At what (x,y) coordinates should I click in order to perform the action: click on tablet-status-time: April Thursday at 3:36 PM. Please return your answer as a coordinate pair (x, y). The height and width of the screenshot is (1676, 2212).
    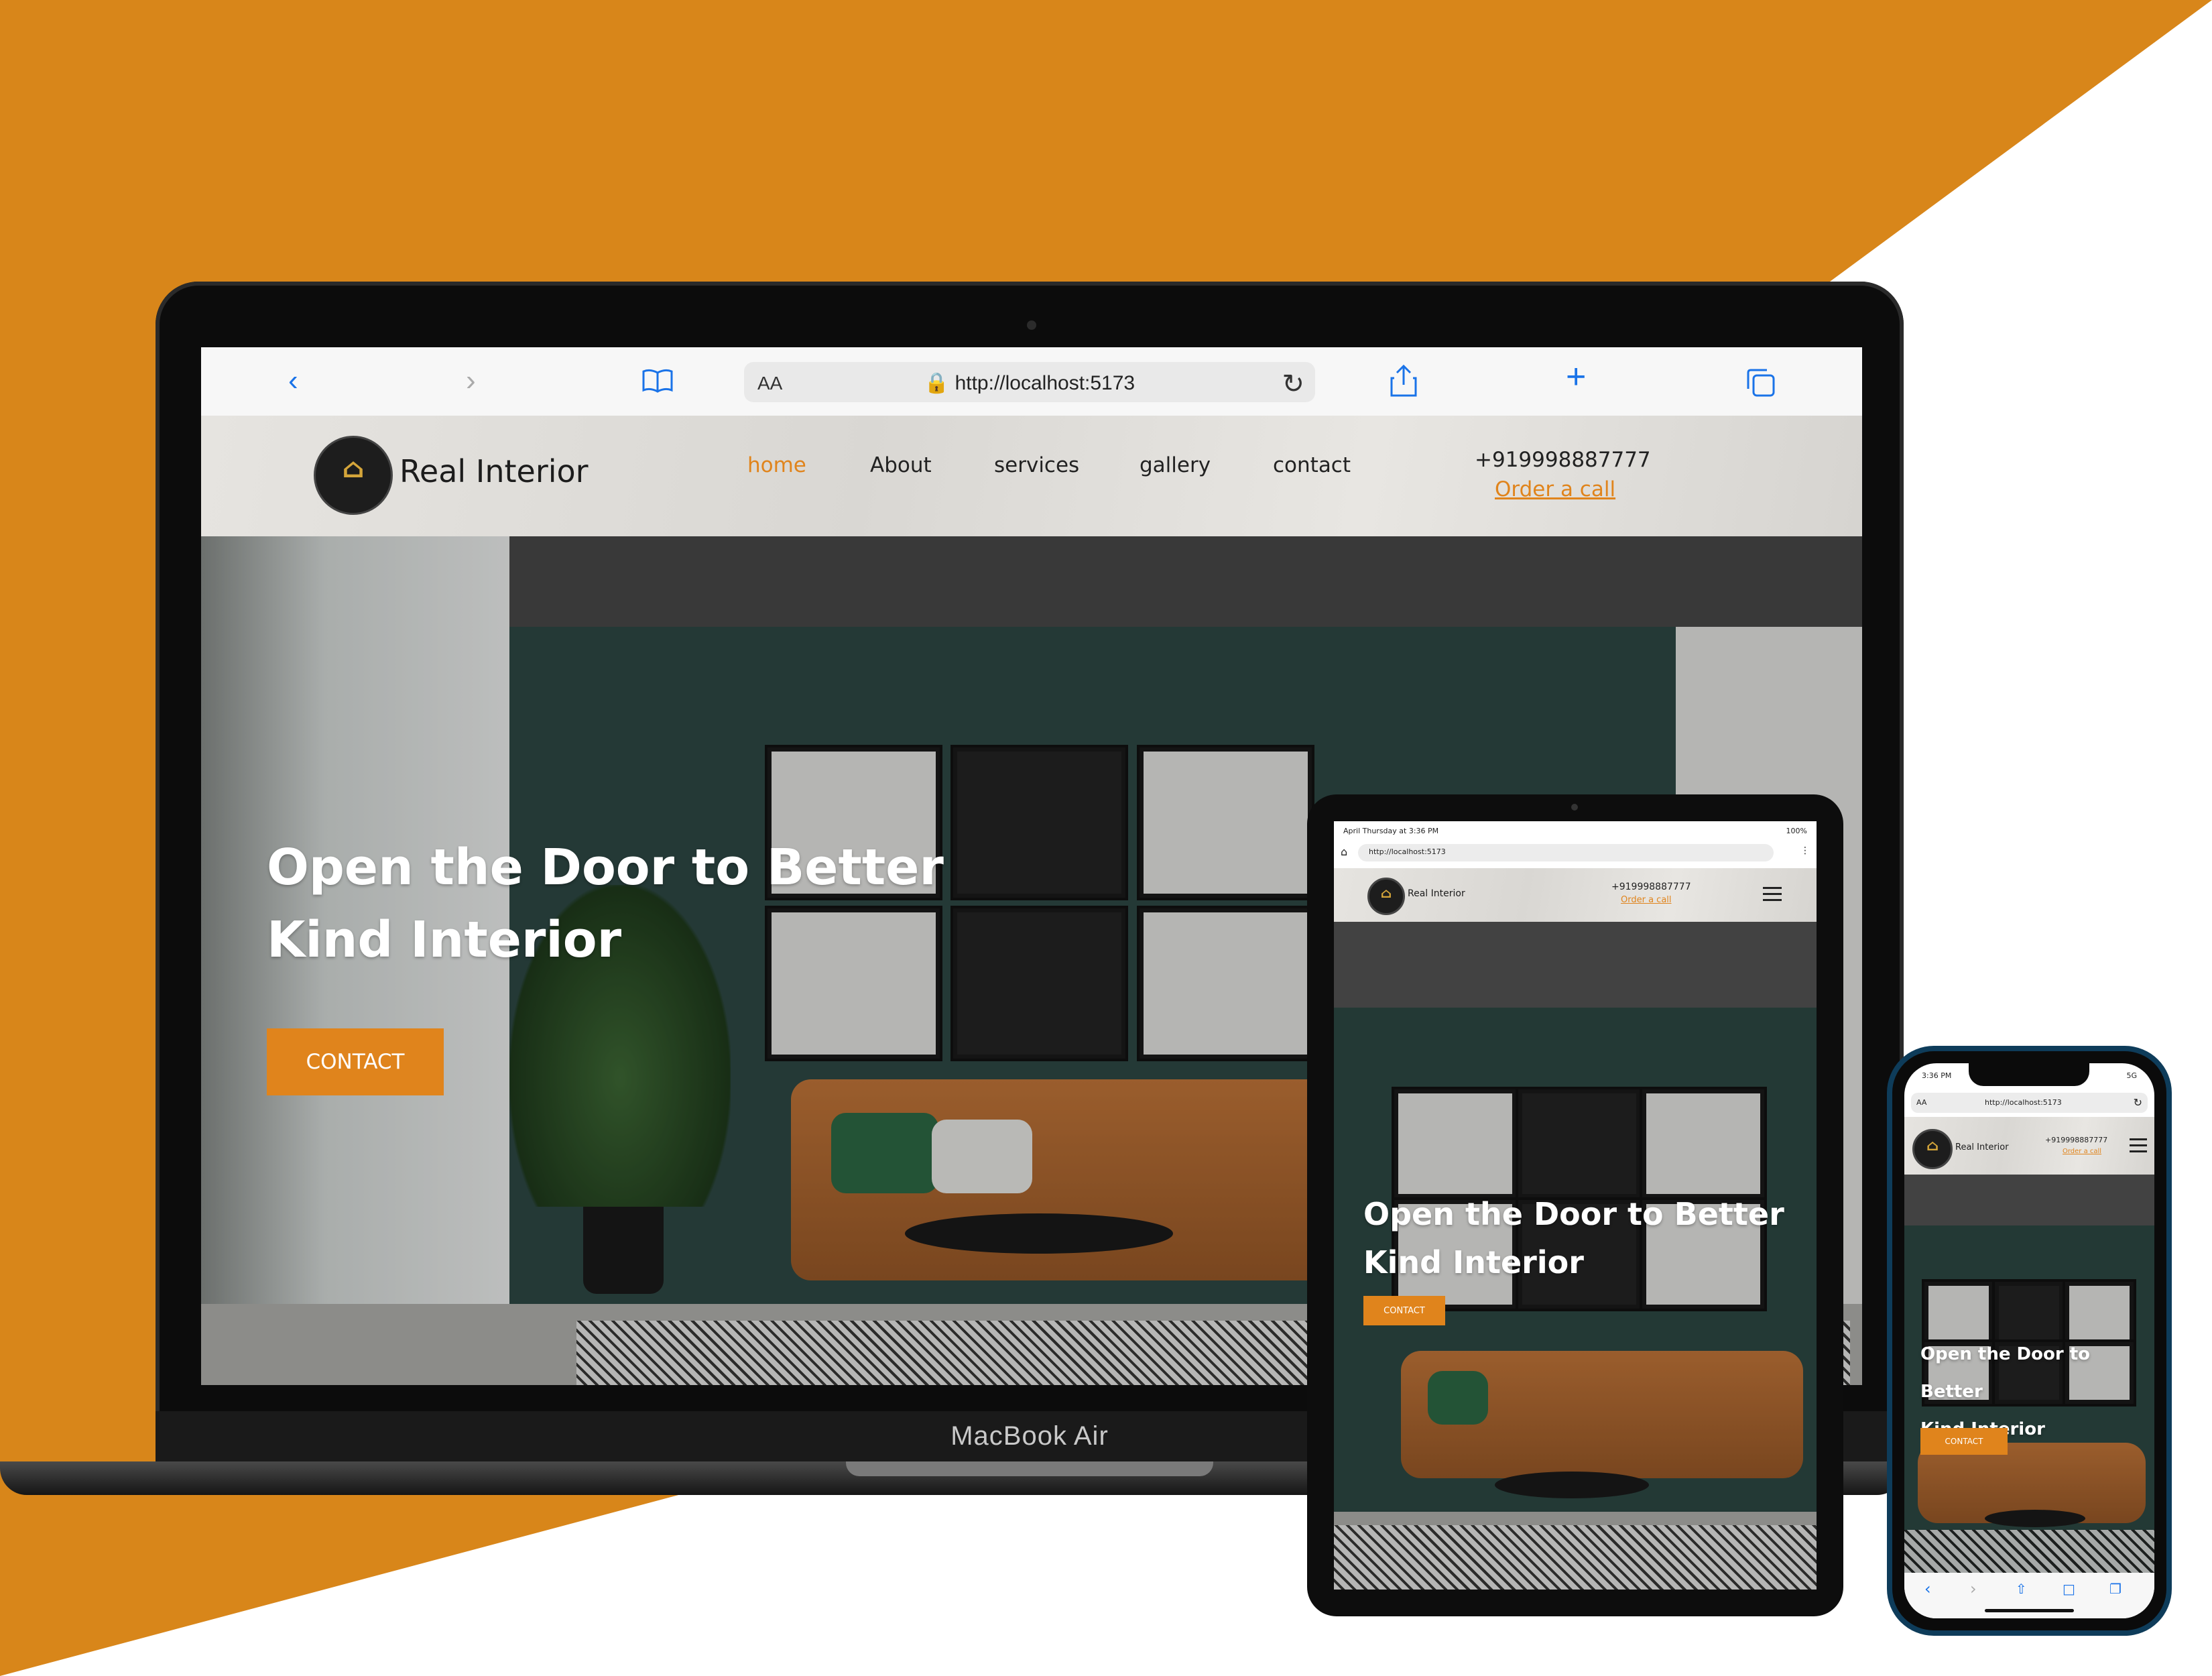
    Looking at the image, I should click on (1391, 831).